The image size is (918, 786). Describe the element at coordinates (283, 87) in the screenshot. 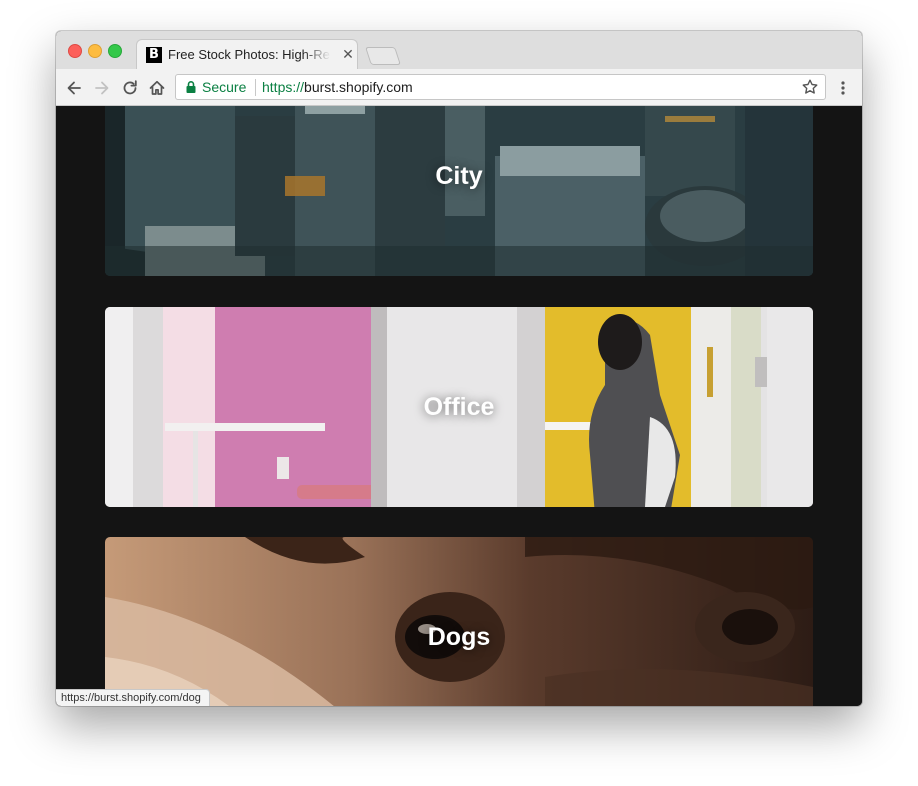

I see `url-scheme: https://` at that location.